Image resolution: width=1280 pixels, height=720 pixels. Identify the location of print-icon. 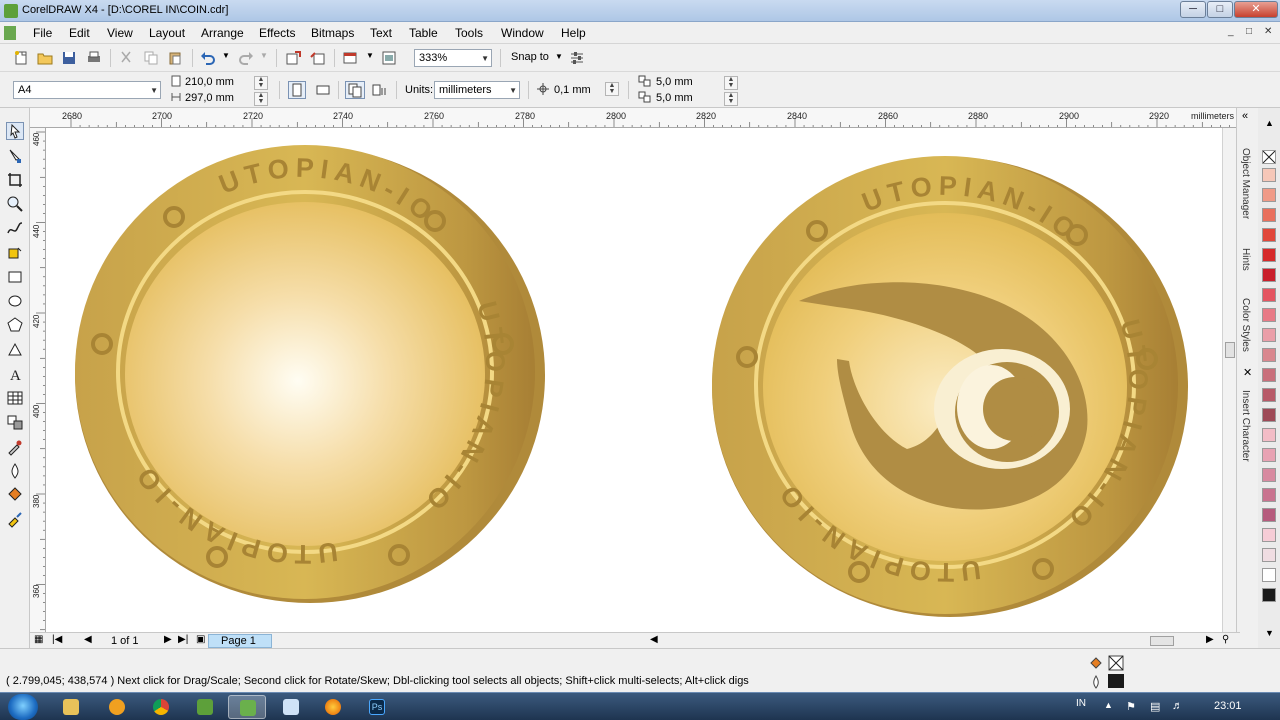
(94, 58).